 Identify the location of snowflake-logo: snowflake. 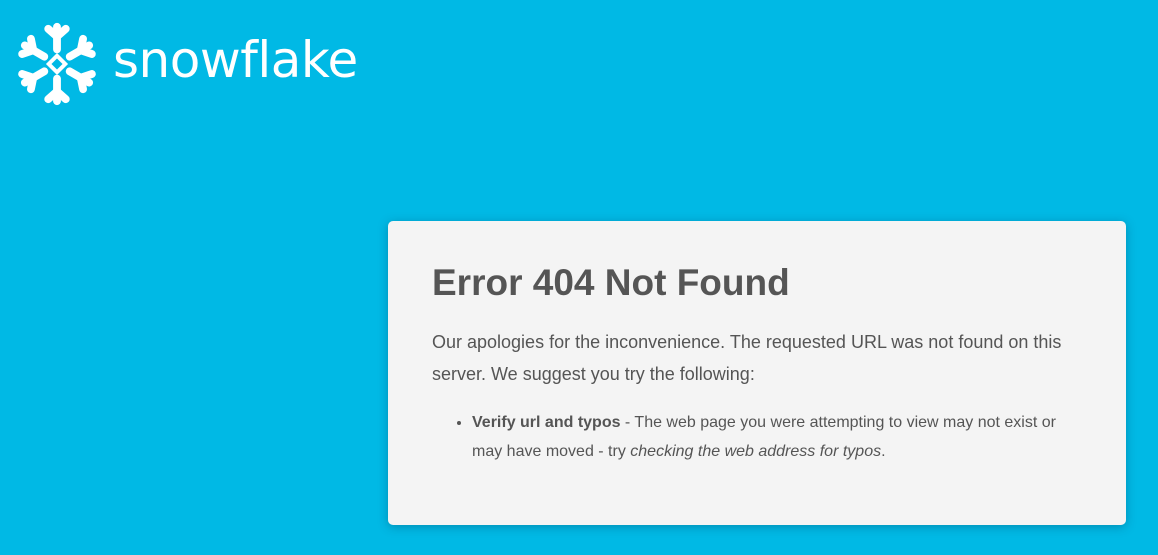
(185, 64).